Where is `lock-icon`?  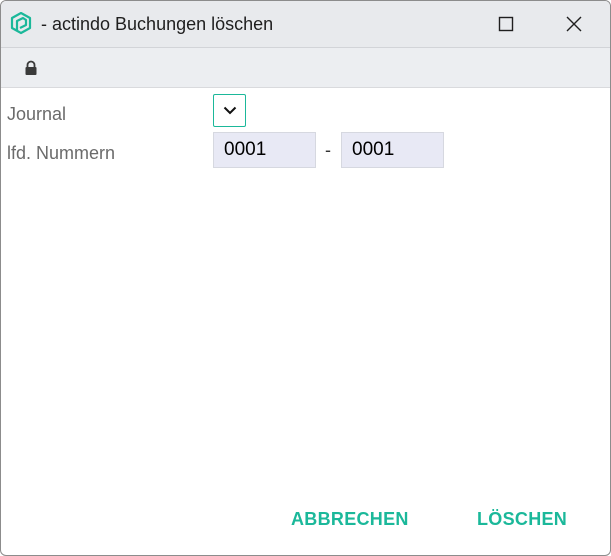 lock-icon is located at coordinates (31, 70).